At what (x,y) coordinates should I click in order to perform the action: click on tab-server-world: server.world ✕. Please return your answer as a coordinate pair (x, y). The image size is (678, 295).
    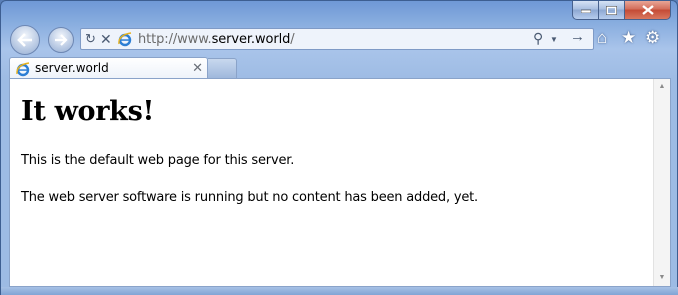
    Looking at the image, I should click on (108, 67).